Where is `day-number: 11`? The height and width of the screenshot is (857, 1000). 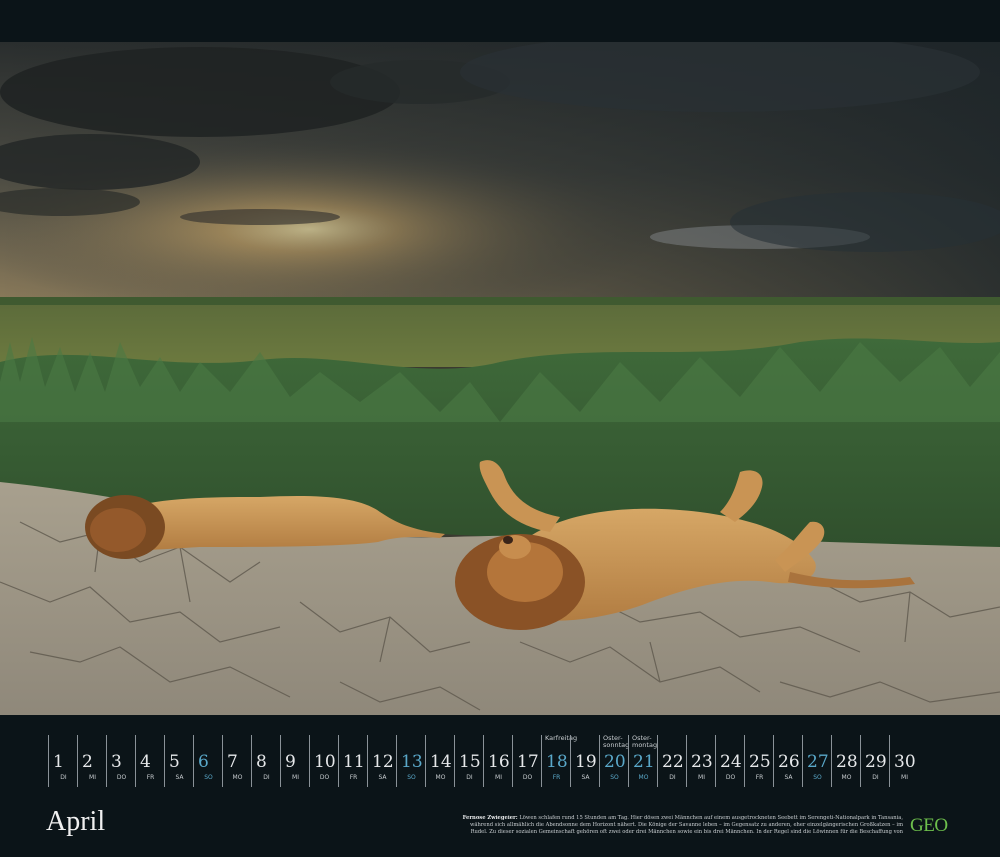
day-number: 11 is located at coordinates (354, 762).